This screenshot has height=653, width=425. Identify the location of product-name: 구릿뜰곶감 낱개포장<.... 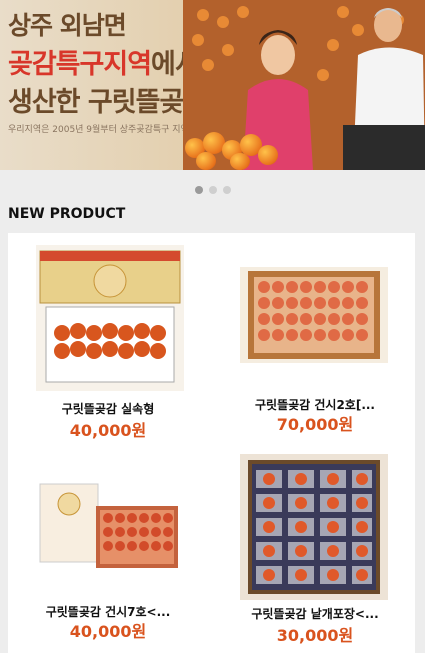
(315, 613).